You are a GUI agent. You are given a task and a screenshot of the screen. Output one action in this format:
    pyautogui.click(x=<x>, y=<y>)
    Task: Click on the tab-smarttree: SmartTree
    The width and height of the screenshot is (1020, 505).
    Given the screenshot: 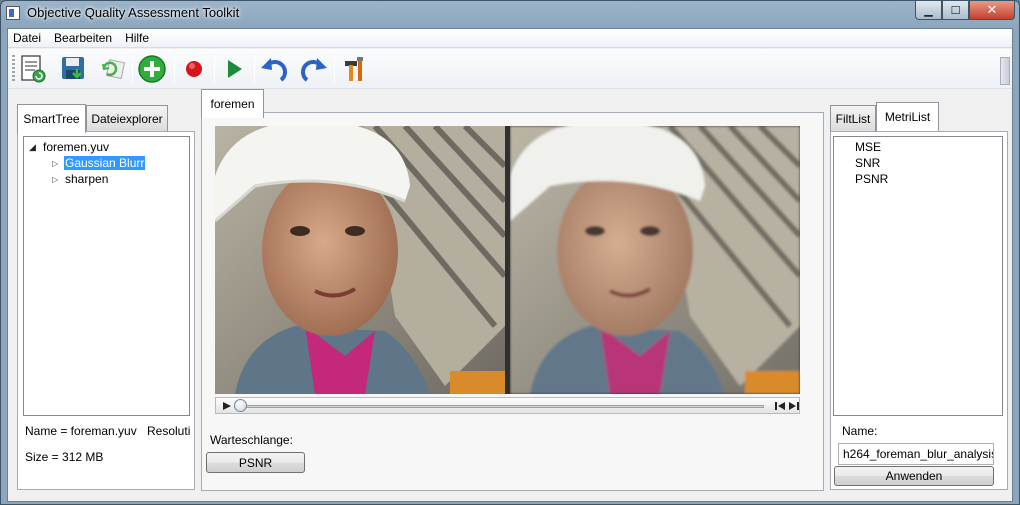 What is the action you would take?
    pyautogui.click(x=51, y=118)
    